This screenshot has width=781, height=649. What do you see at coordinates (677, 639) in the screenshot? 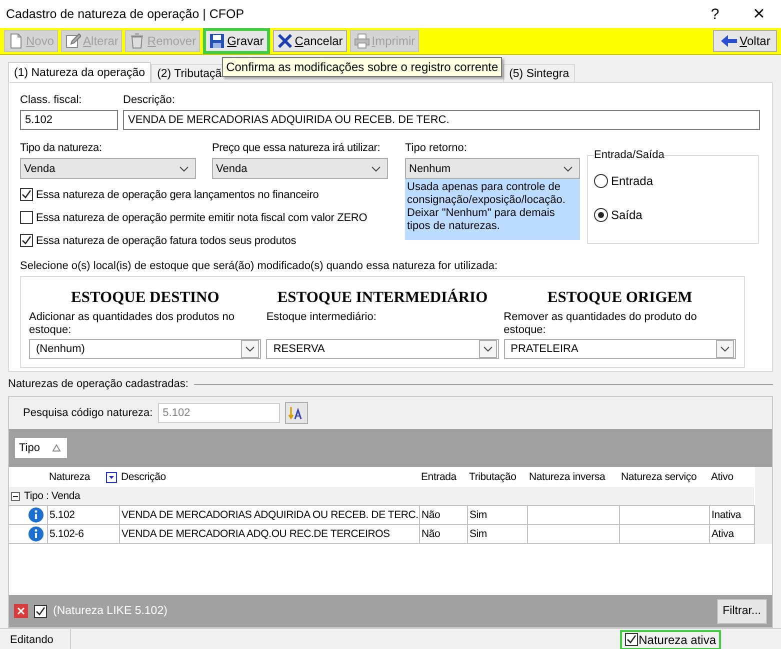
I see `checkbox-label: Natureza ativa` at bounding box center [677, 639].